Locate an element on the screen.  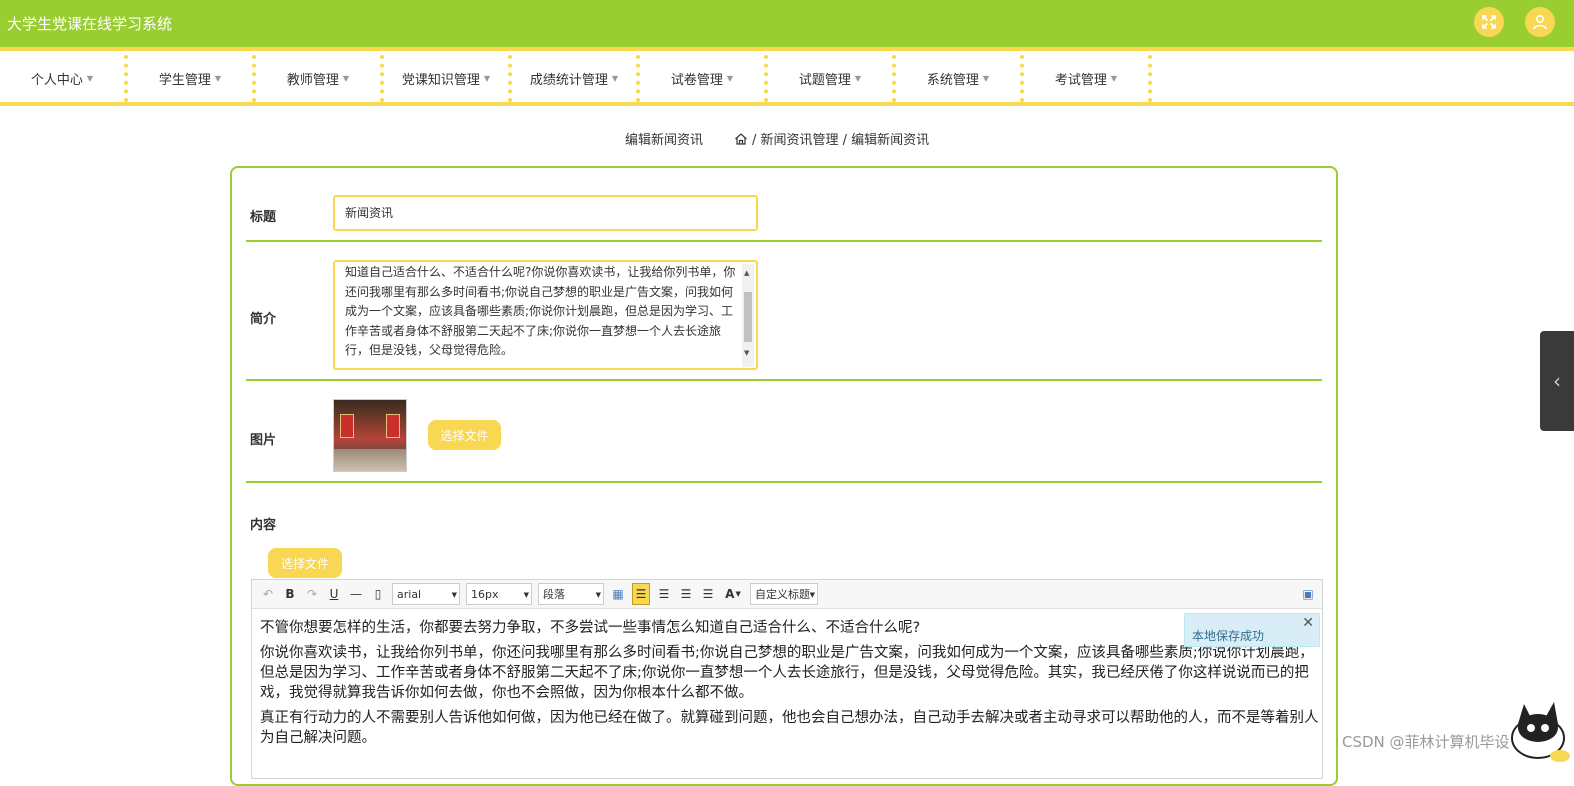
align-right-icon: ☰ is located at coordinates (664, 594).